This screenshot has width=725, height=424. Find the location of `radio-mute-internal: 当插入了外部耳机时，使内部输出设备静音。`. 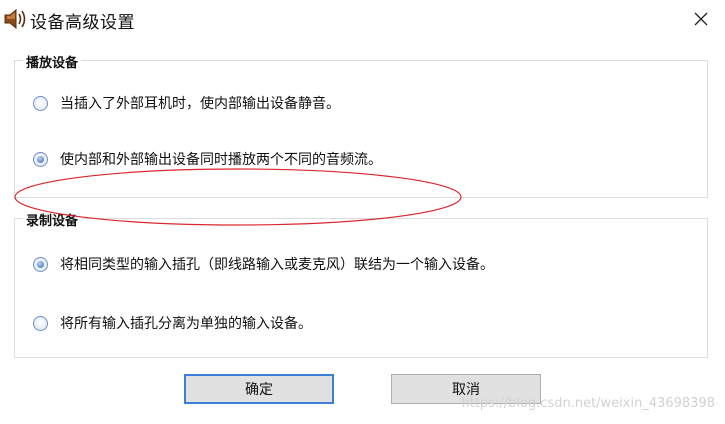

radio-mute-internal: 当插入了外部耳机时，使内部输出设备静音。 is located at coordinates (186, 103).